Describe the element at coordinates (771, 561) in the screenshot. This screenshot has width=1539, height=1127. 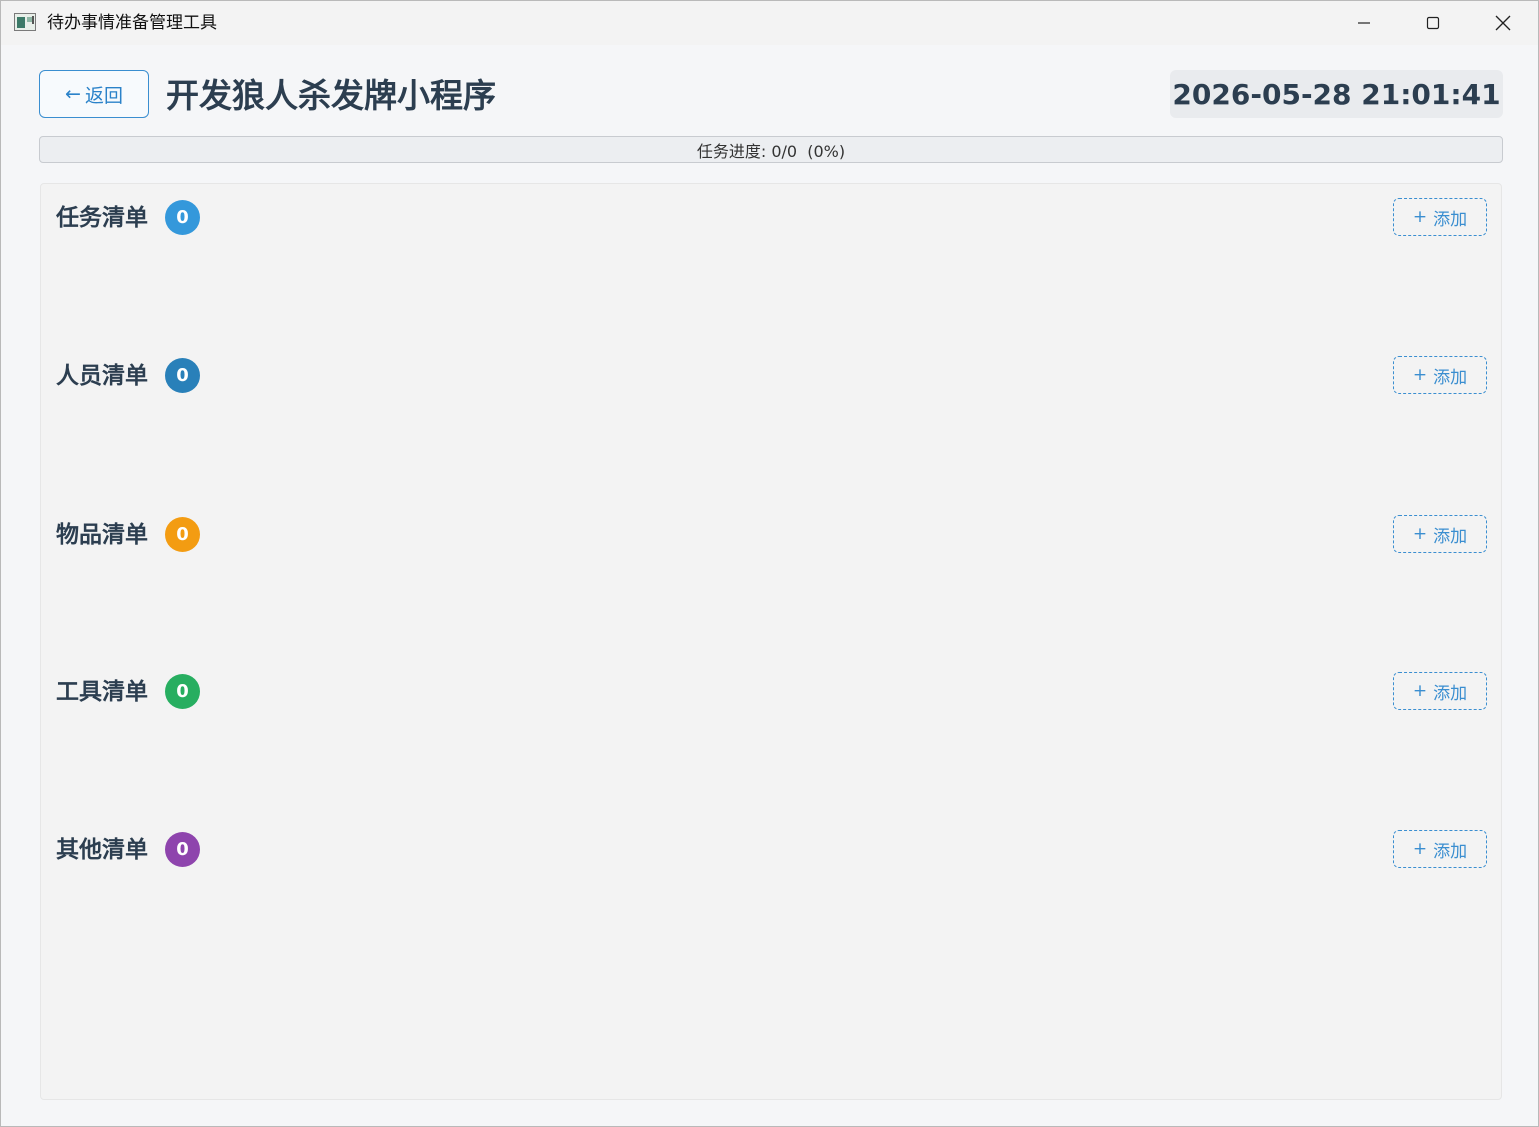
I see `section-items-list: 物品清单 0 + 添加` at that location.